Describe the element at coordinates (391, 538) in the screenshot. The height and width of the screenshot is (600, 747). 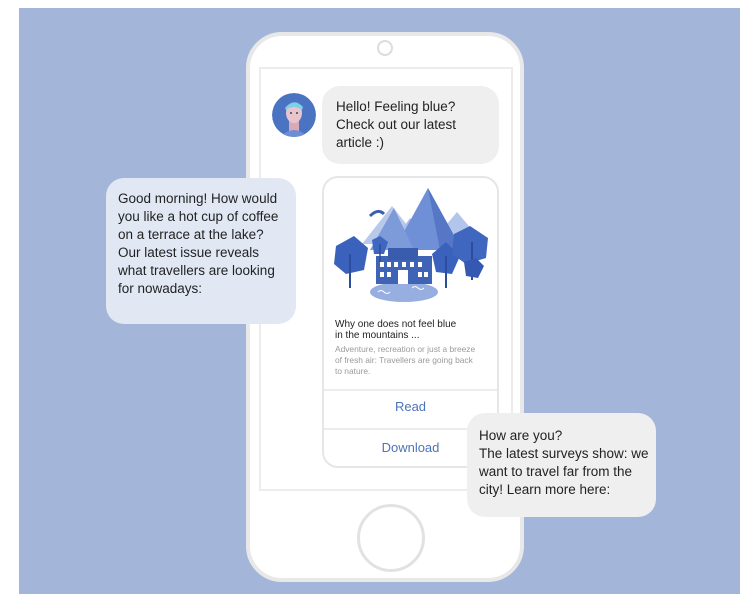
I see `home-button` at that location.